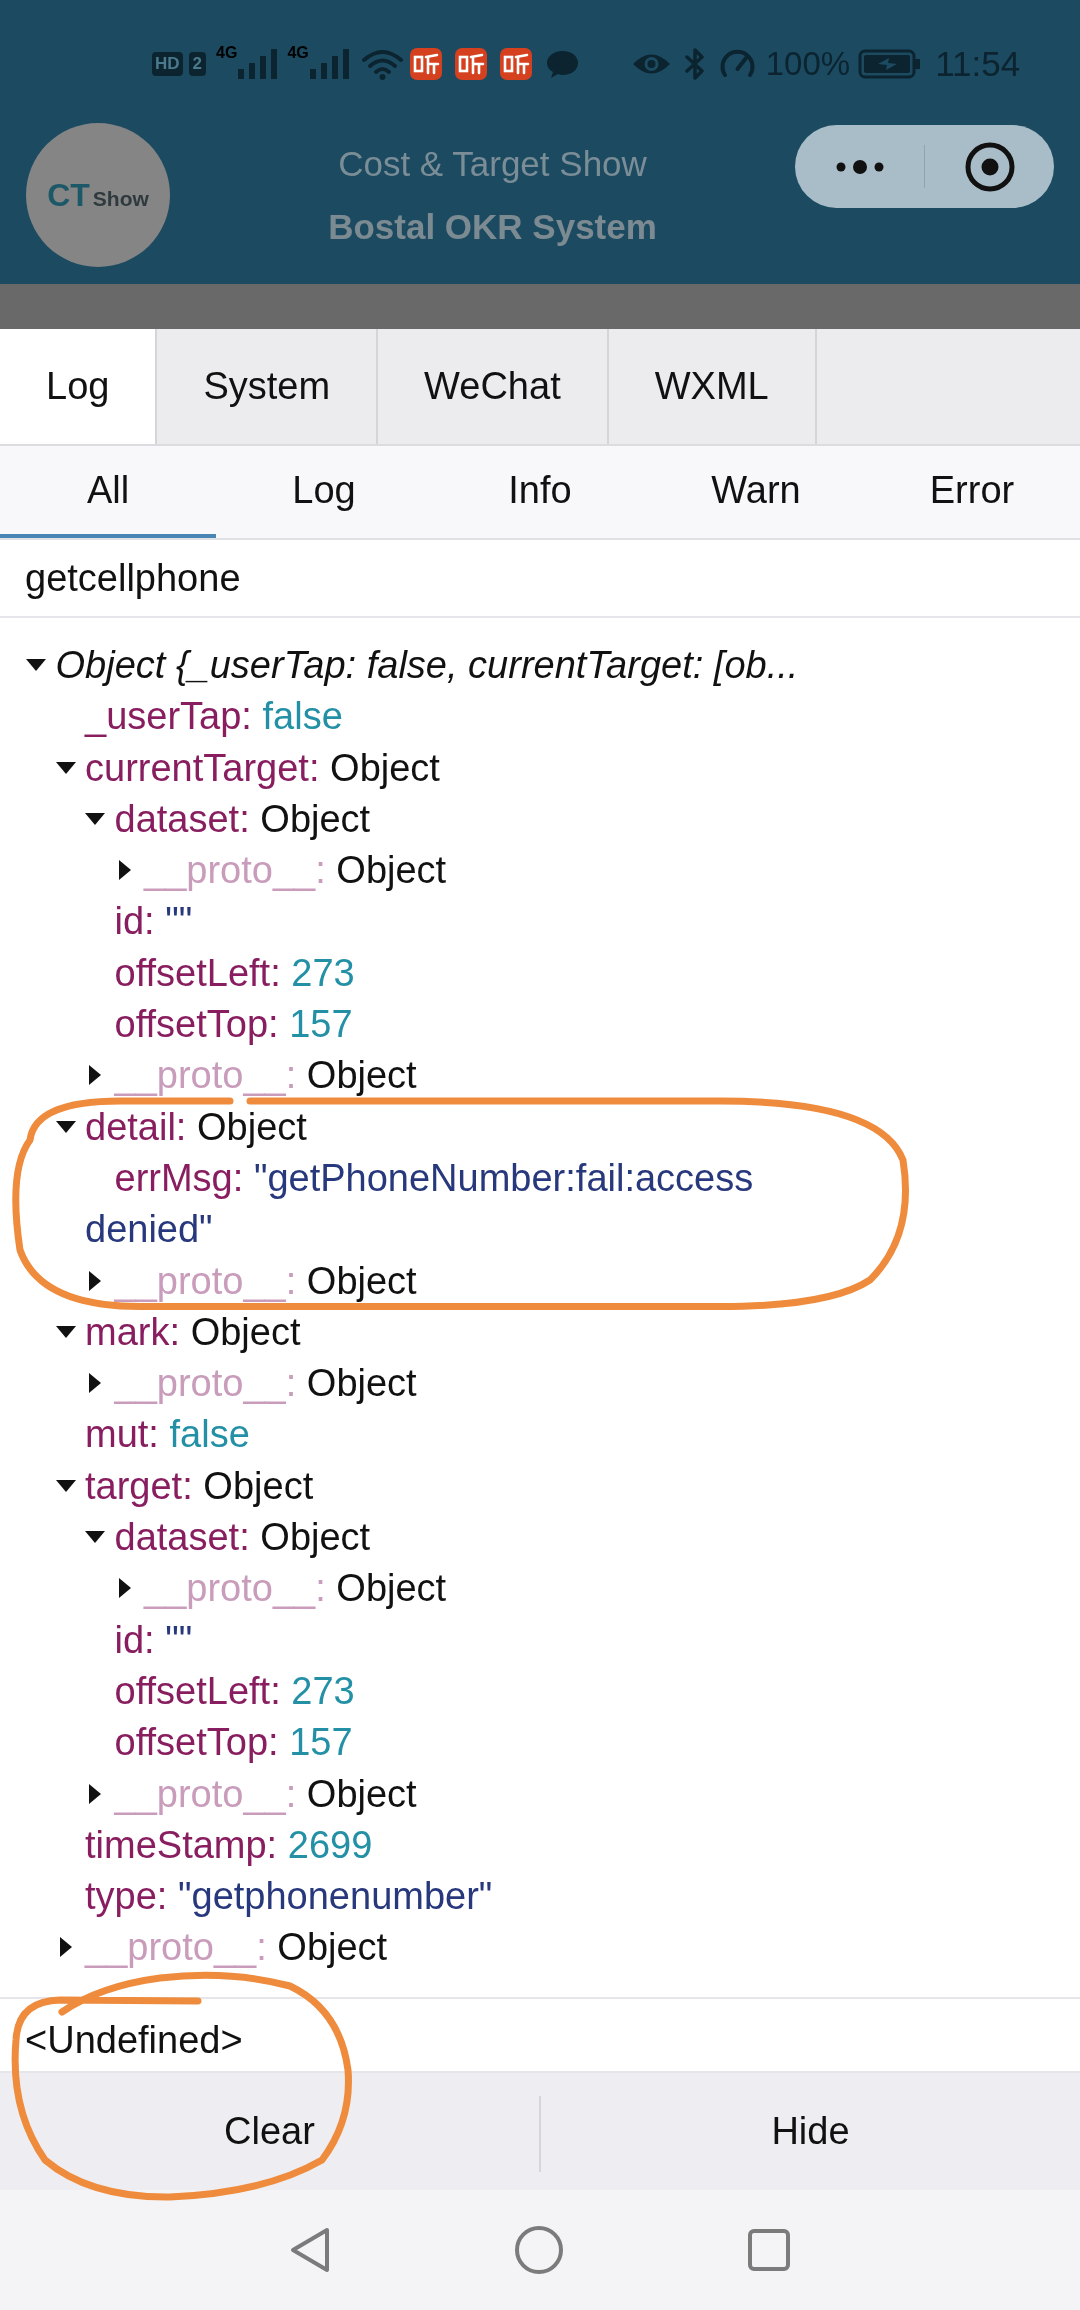  Describe the element at coordinates (262, 767) in the screenshot. I see `property-line: currentTarget: Object` at that location.